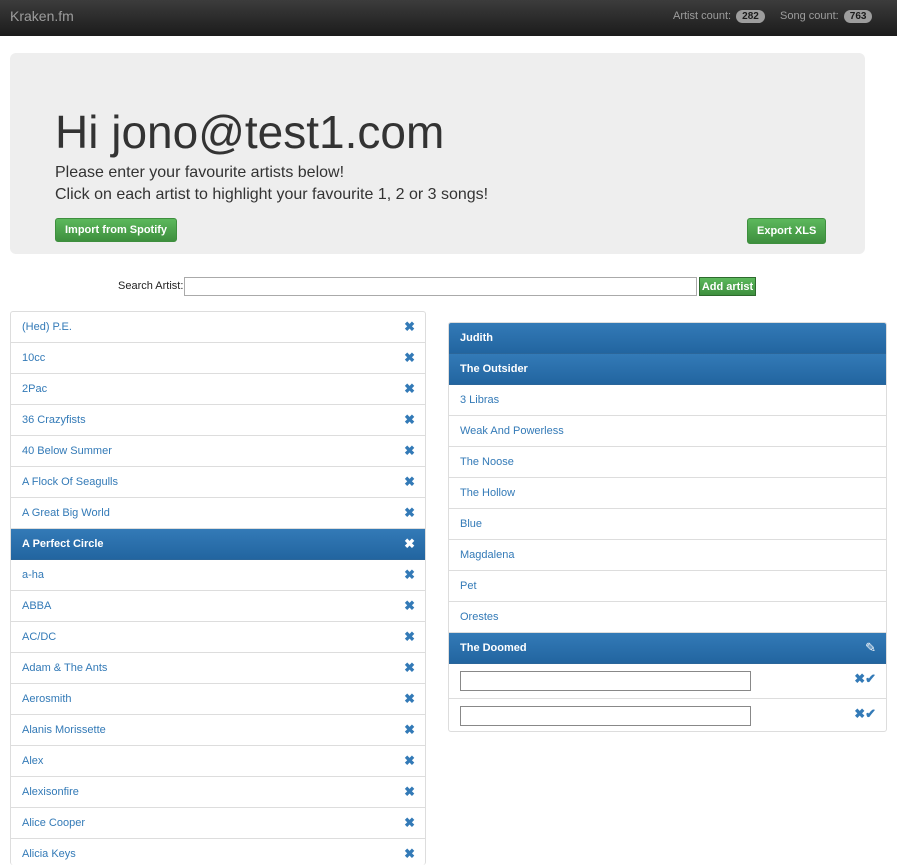  I want to click on artist-name: ABBA, so click(36, 606).